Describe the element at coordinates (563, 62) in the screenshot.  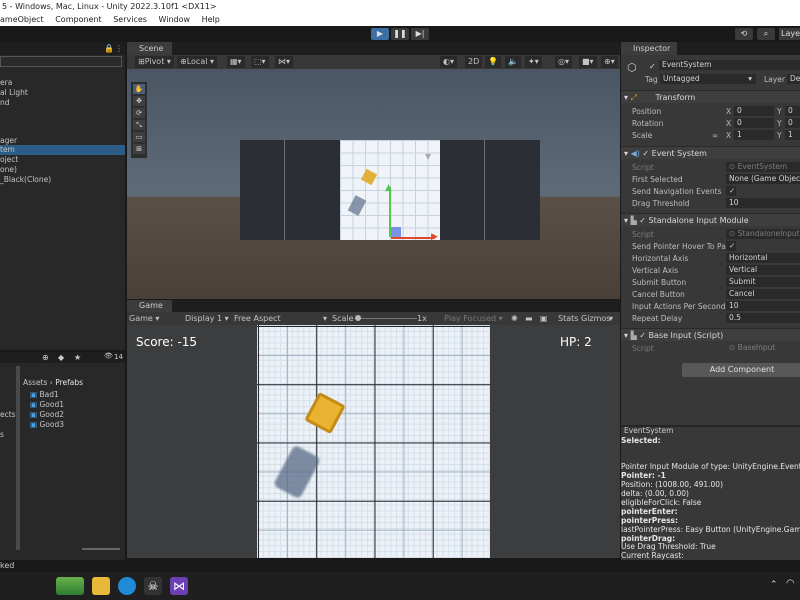
I see `visibility-icon: ◎▾` at that location.